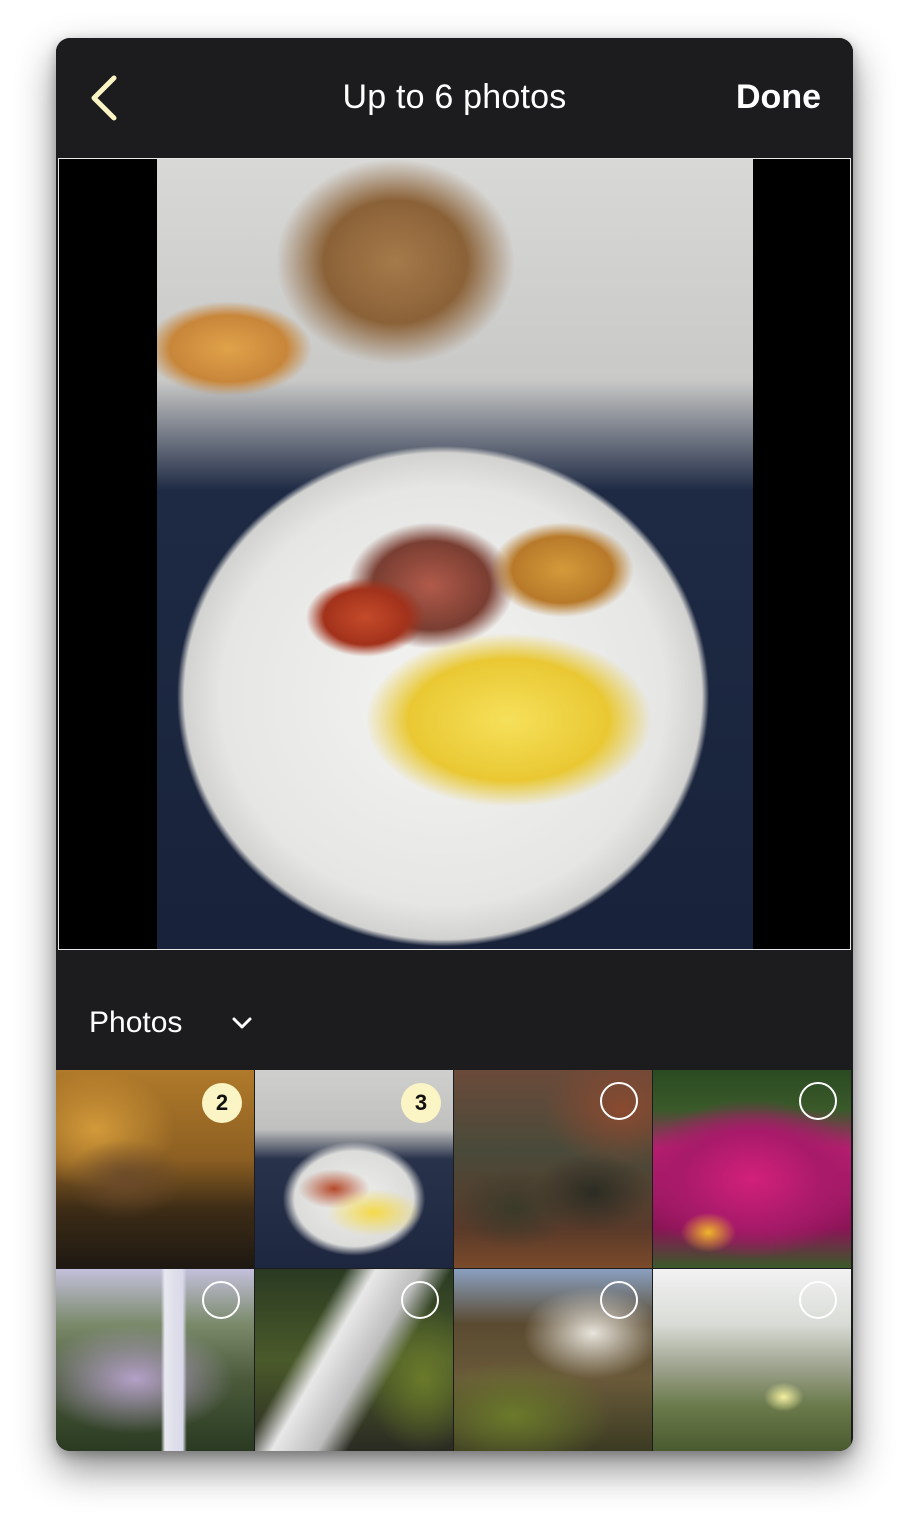  Describe the element at coordinates (222, 1103) in the screenshot. I see `selection-order-badge: 2` at that location.